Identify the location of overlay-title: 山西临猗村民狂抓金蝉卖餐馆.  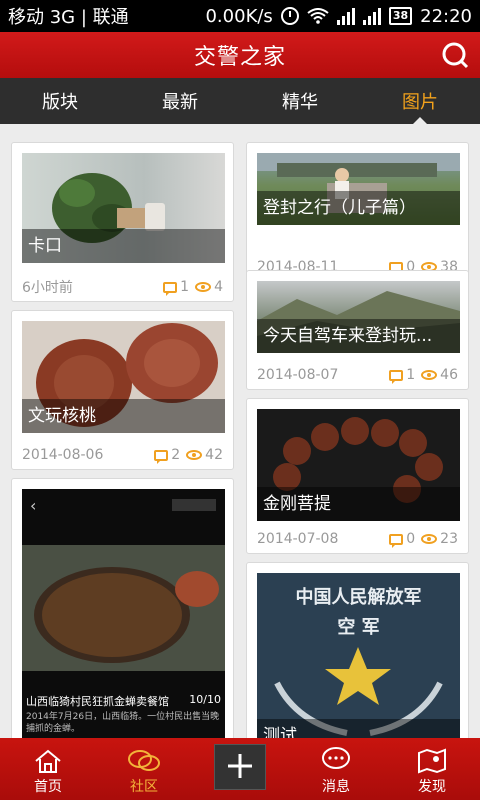
(97, 701).